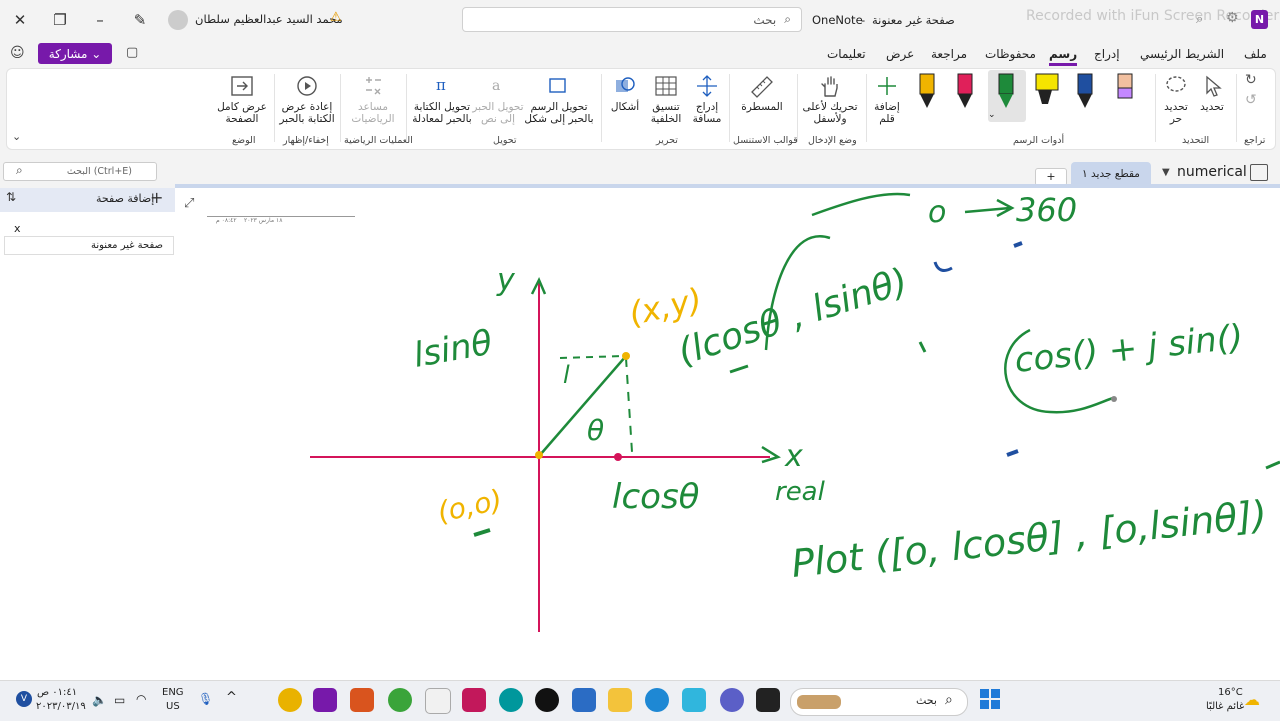 The width and height of the screenshot is (1280, 721). What do you see at coordinates (539, 455) in the screenshot?
I see `origin-marker` at bounding box center [539, 455].